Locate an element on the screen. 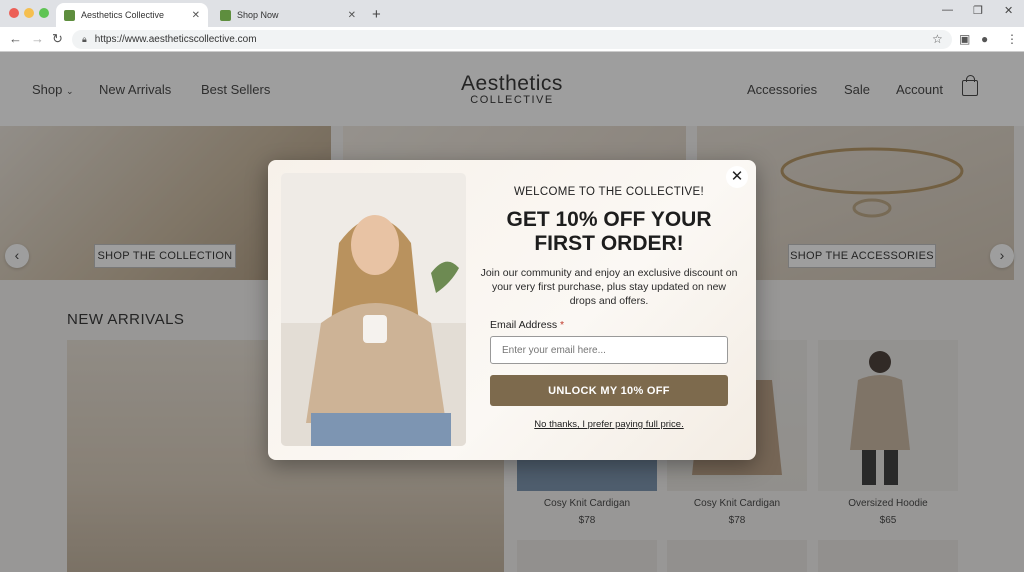 This screenshot has height=572, width=1024. side-panel-icon: ▣ is located at coordinates (964, 39).